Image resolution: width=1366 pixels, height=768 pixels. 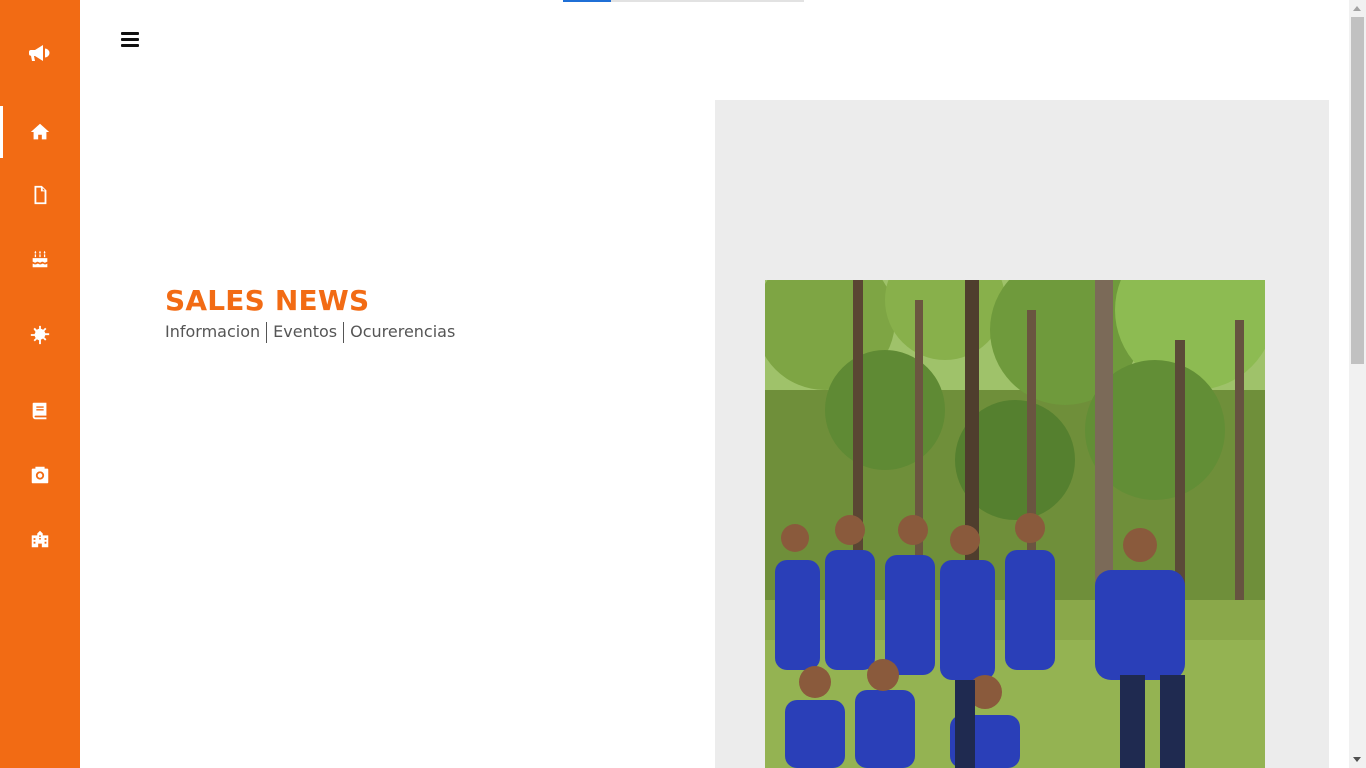 What do you see at coordinates (587, 1) in the screenshot?
I see `loading-indicator-fill` at bounding box center [587, 1].